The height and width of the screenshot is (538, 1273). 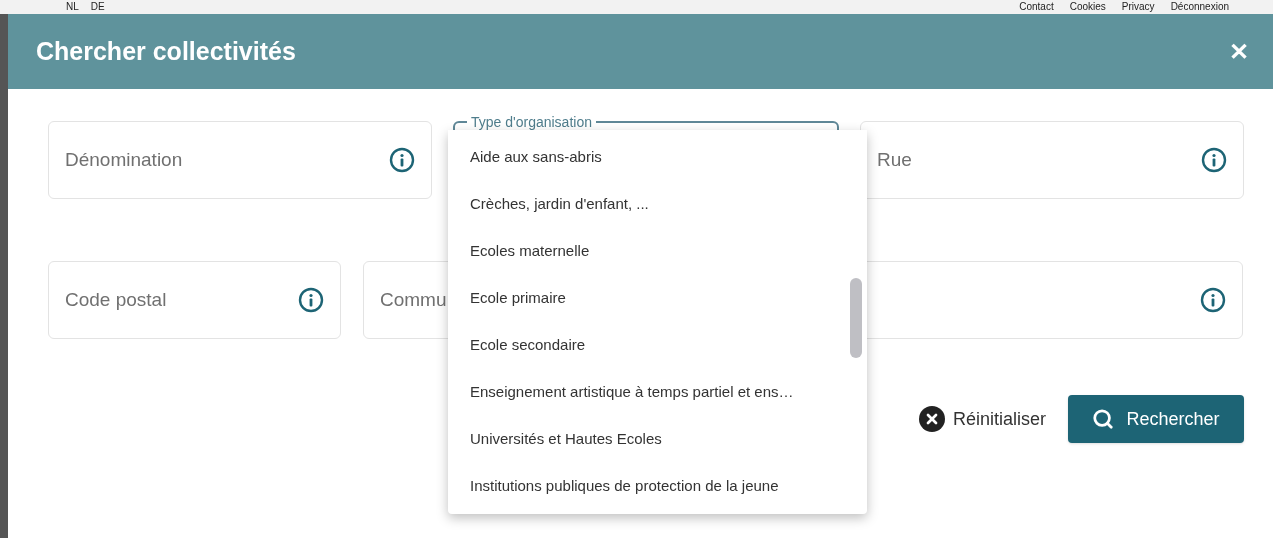 What do you see at coordinates (166, 51) in the screenshot?
I see `dialog-title: Chercher collectivités` at bounding box center [166, 51].